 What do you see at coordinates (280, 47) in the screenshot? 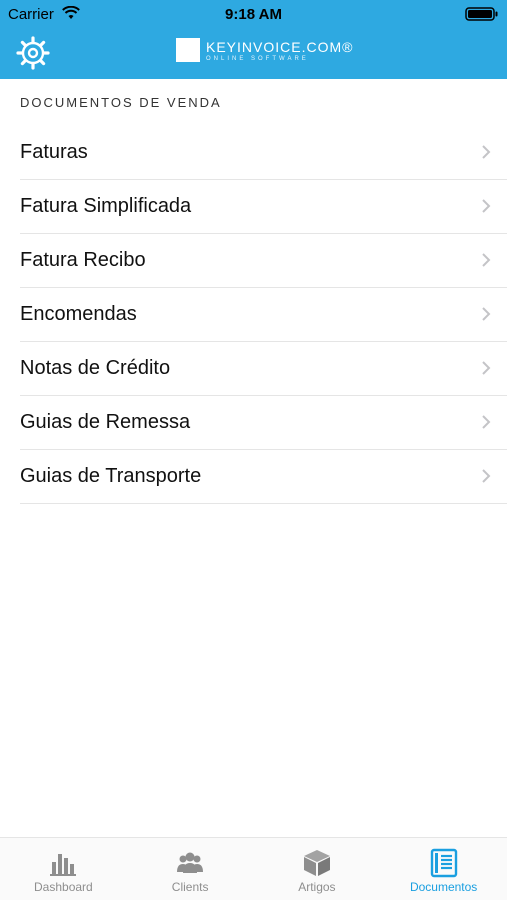
I see `logo-text: KEYINVOICE.COM®` at bounding box center [280, 47].